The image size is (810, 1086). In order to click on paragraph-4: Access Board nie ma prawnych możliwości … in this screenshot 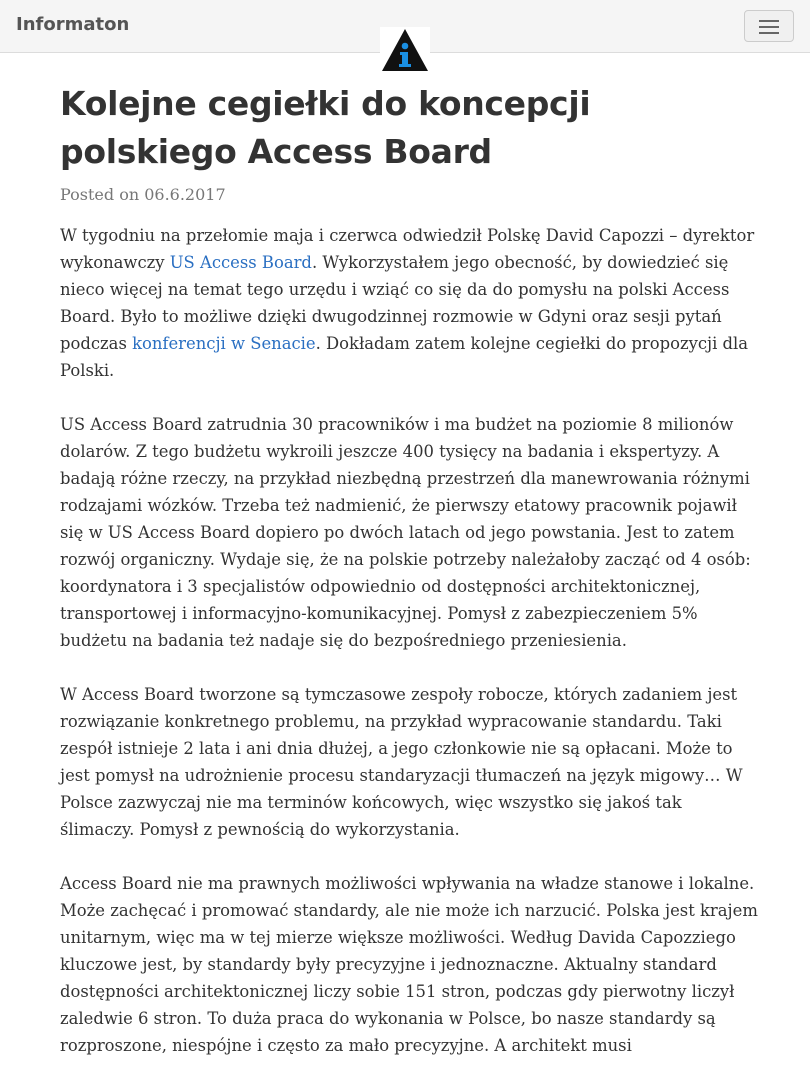, I will do `click(409, 964)`.